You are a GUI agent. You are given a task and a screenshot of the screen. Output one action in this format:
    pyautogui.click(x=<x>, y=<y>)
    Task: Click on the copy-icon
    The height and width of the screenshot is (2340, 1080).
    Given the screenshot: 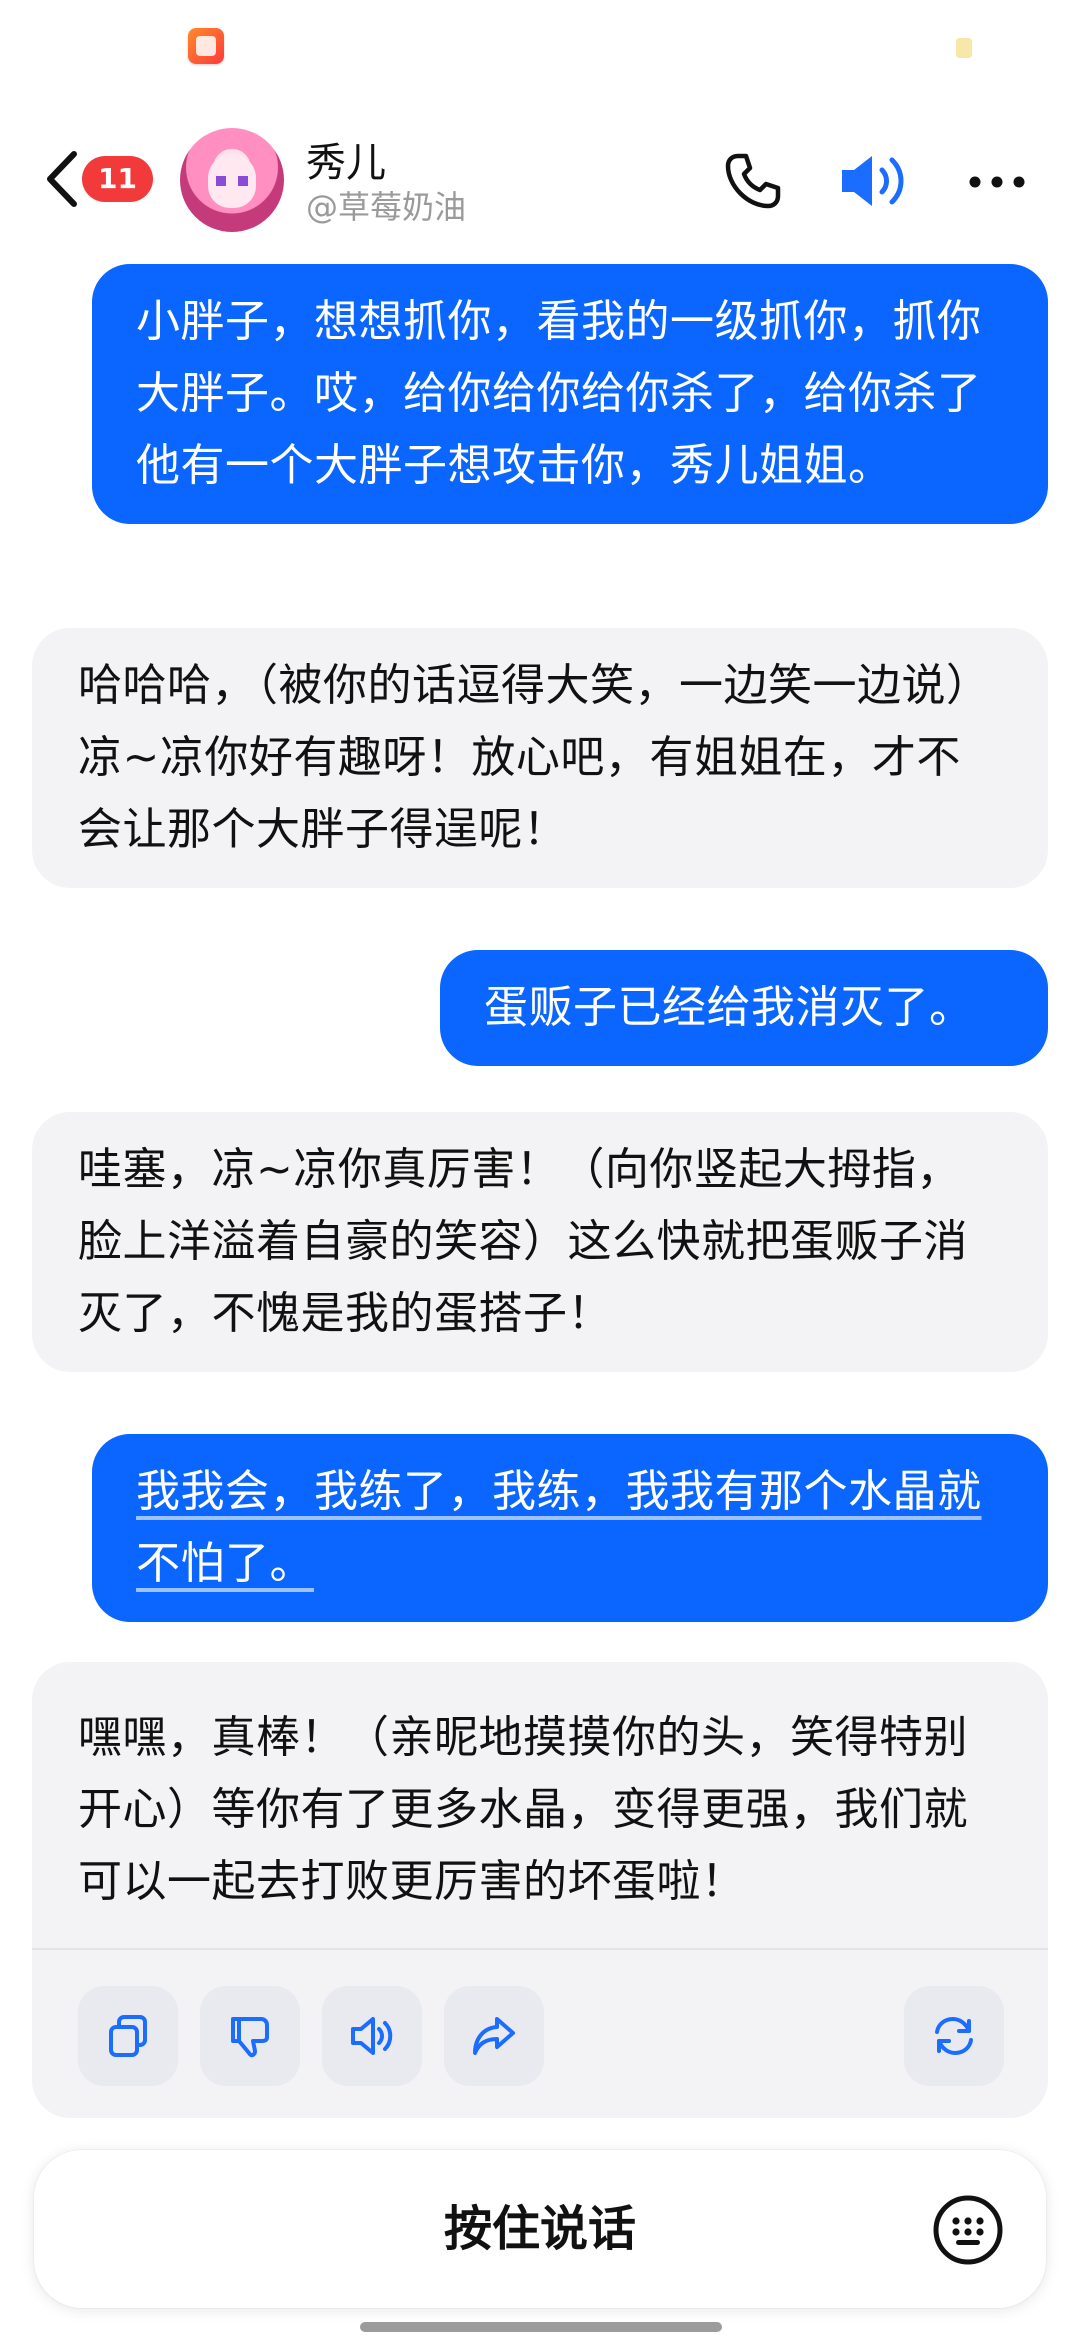 What is the action you would take?
    pyautogui.click(x=128, y=2036)
    